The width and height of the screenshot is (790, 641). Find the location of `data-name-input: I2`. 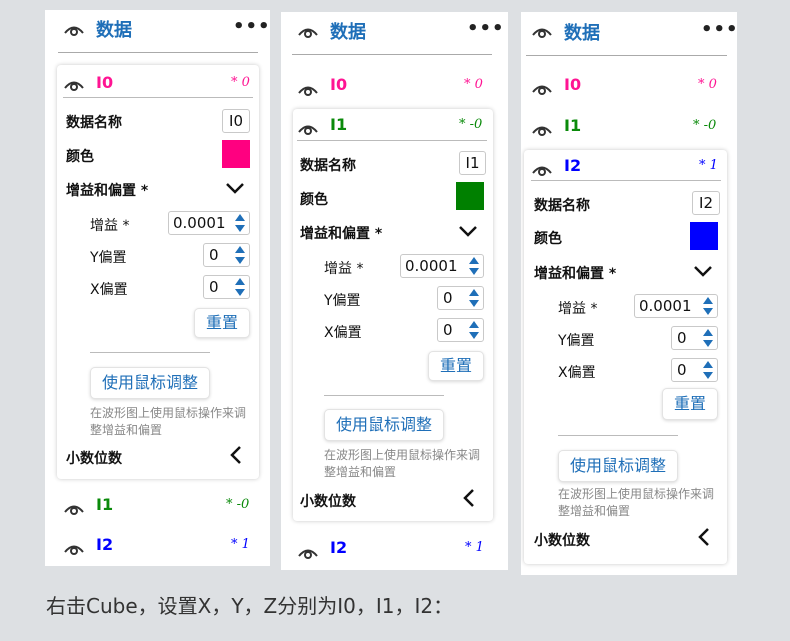

data-name-input: I2 is located at coordinates (706, 203).